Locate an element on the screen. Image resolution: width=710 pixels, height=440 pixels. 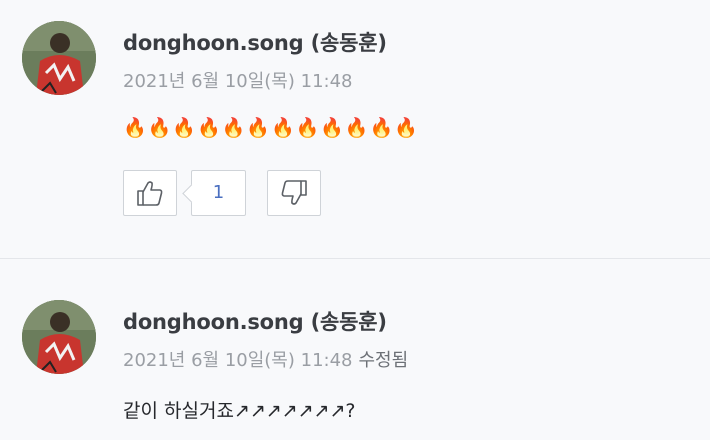
comment-body: 같이 하실거죠↗↗↗↗↗↗↗? is located at coordinates (239, 411).